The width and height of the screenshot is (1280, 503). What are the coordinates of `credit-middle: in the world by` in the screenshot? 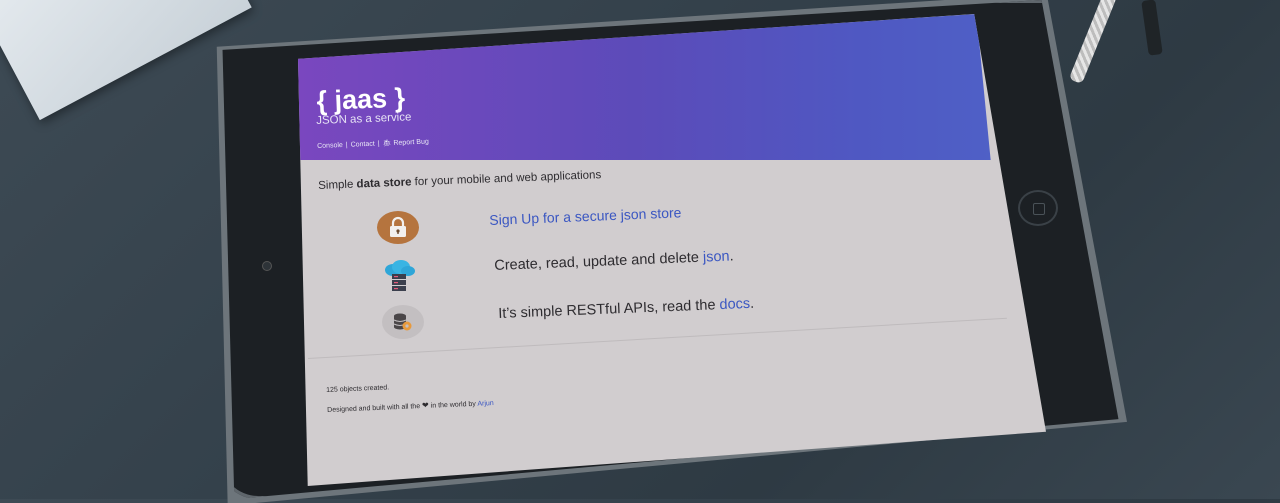 It's located at (453, 405).